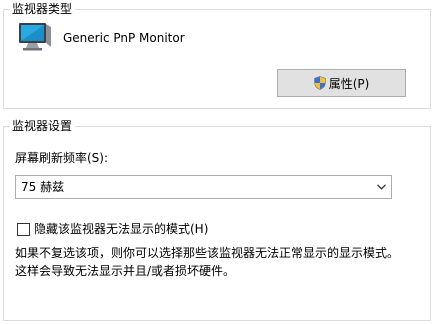 This screenshot has height=324, width=435. I want to click on chevron-down-icon, so click(381, 187).